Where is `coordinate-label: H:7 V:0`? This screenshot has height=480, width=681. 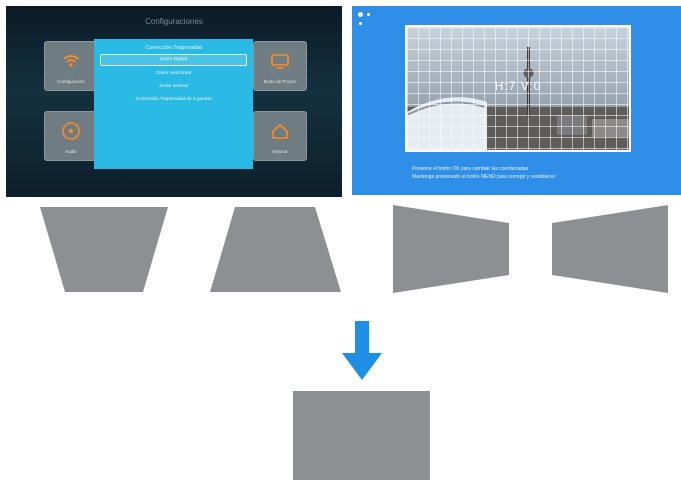
coordinate-label: H:7 V:0 is located at coordinates (518, 86).